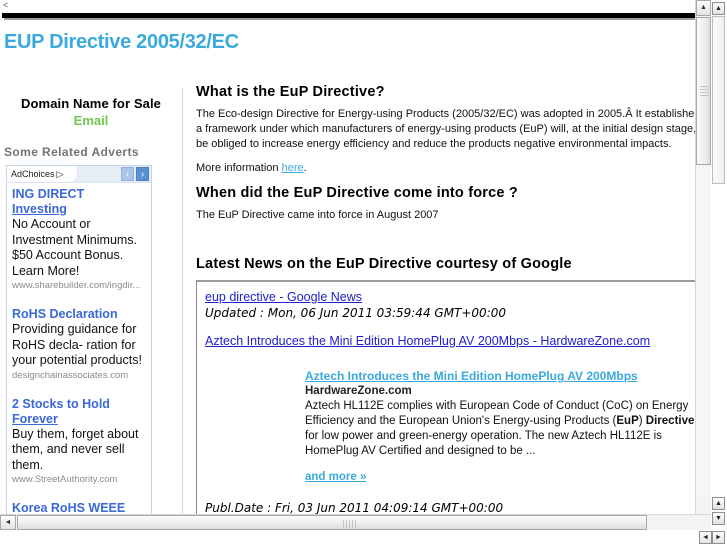  I want to click on window-vertical-scroll-thumb, so click(718, 100).